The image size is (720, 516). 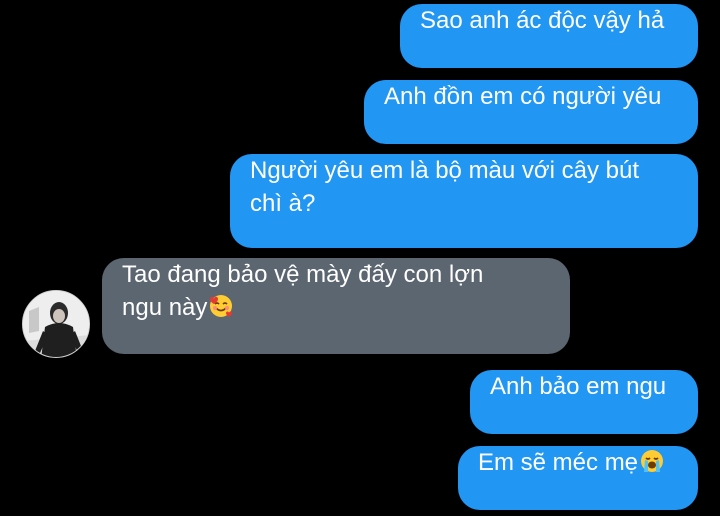 I want to click on message-text-line: Người yêu em là bộ màu với cây bút, so click(x=445, y=170).